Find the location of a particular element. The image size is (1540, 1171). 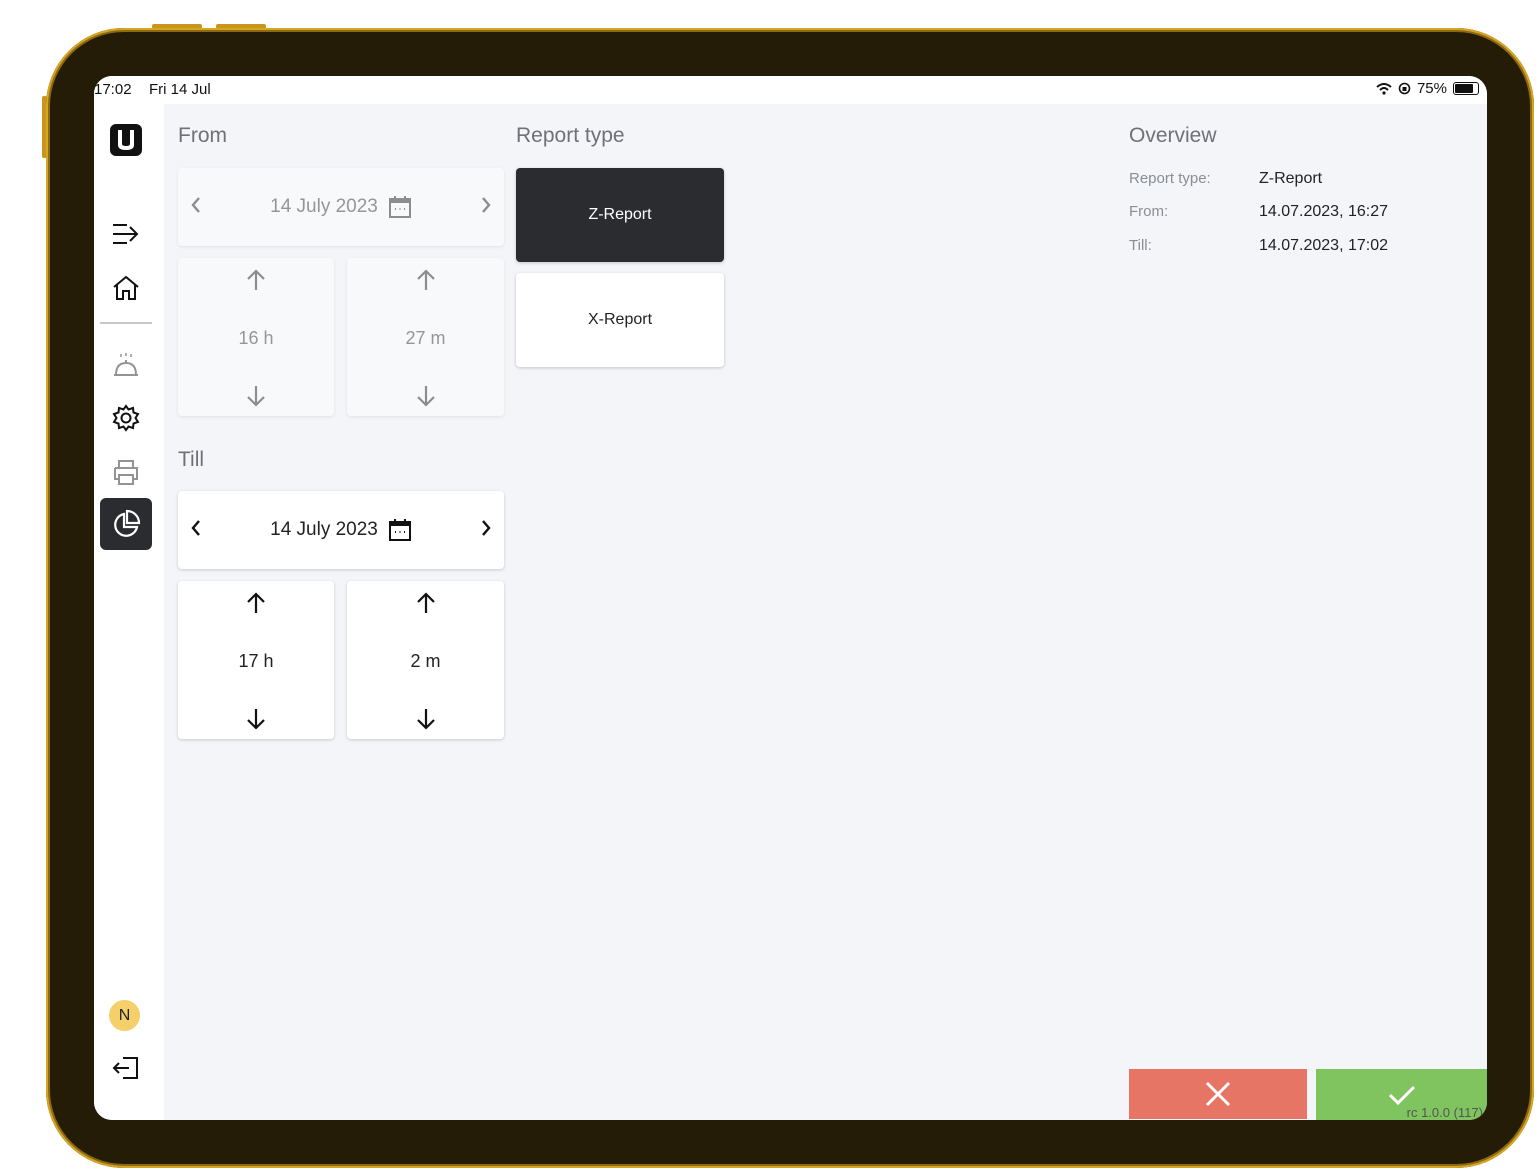

battery-icon is located at coordinates (1466, 88).